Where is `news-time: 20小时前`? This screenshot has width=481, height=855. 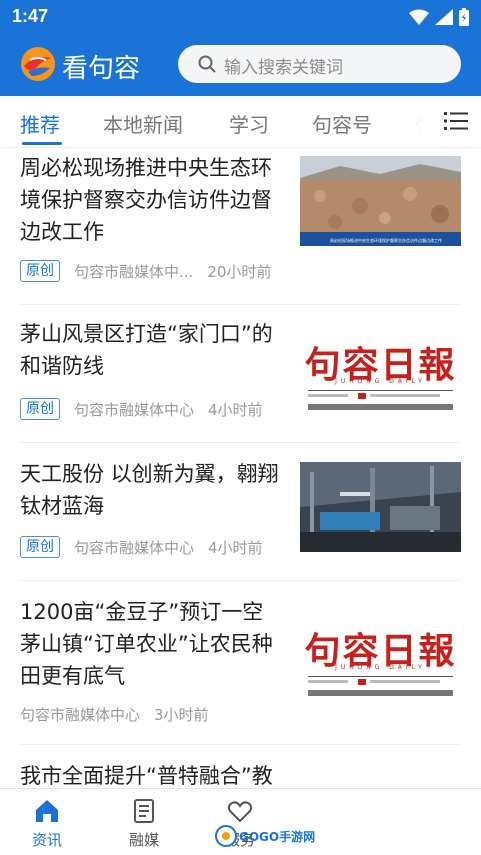
news-time: 20小时前 is located at coordinates (239, 271).